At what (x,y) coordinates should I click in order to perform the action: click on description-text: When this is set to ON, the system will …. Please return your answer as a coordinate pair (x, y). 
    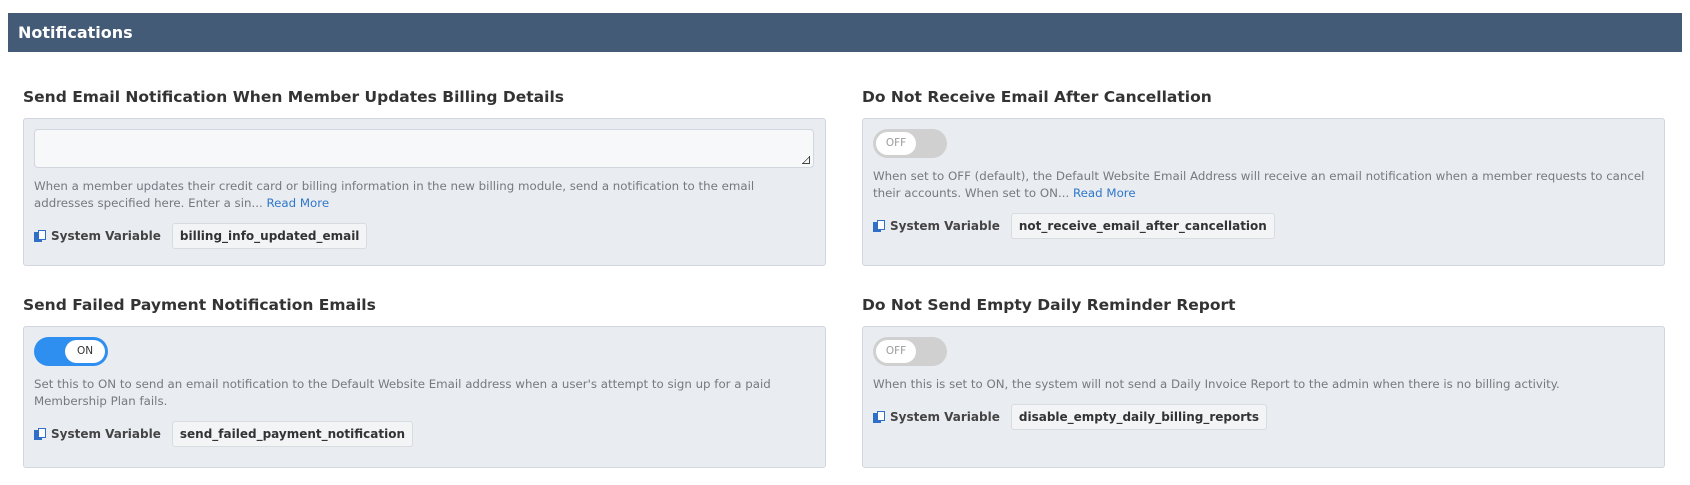
    Looking at the image, I should click on (1216, 384).